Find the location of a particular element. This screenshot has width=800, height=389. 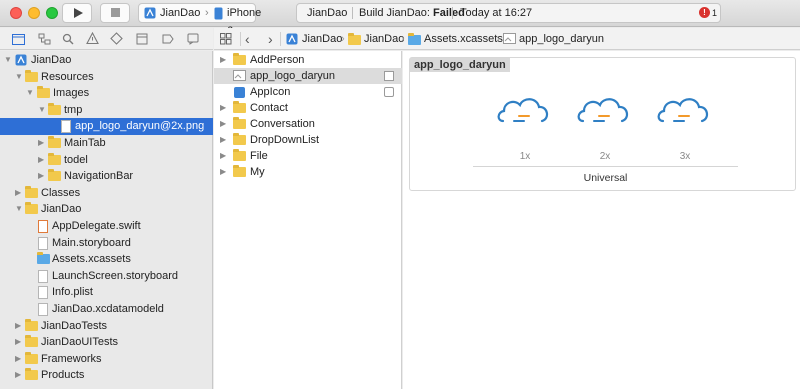

tree-item-group: ▼ tmp is located at coordinates (106, 110).